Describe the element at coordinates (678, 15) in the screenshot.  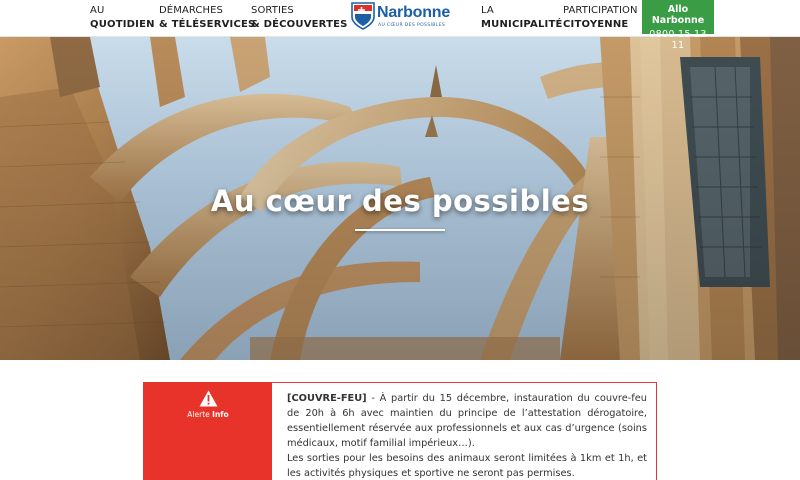
I see `allo-title: Allo Narbonne` at that location.